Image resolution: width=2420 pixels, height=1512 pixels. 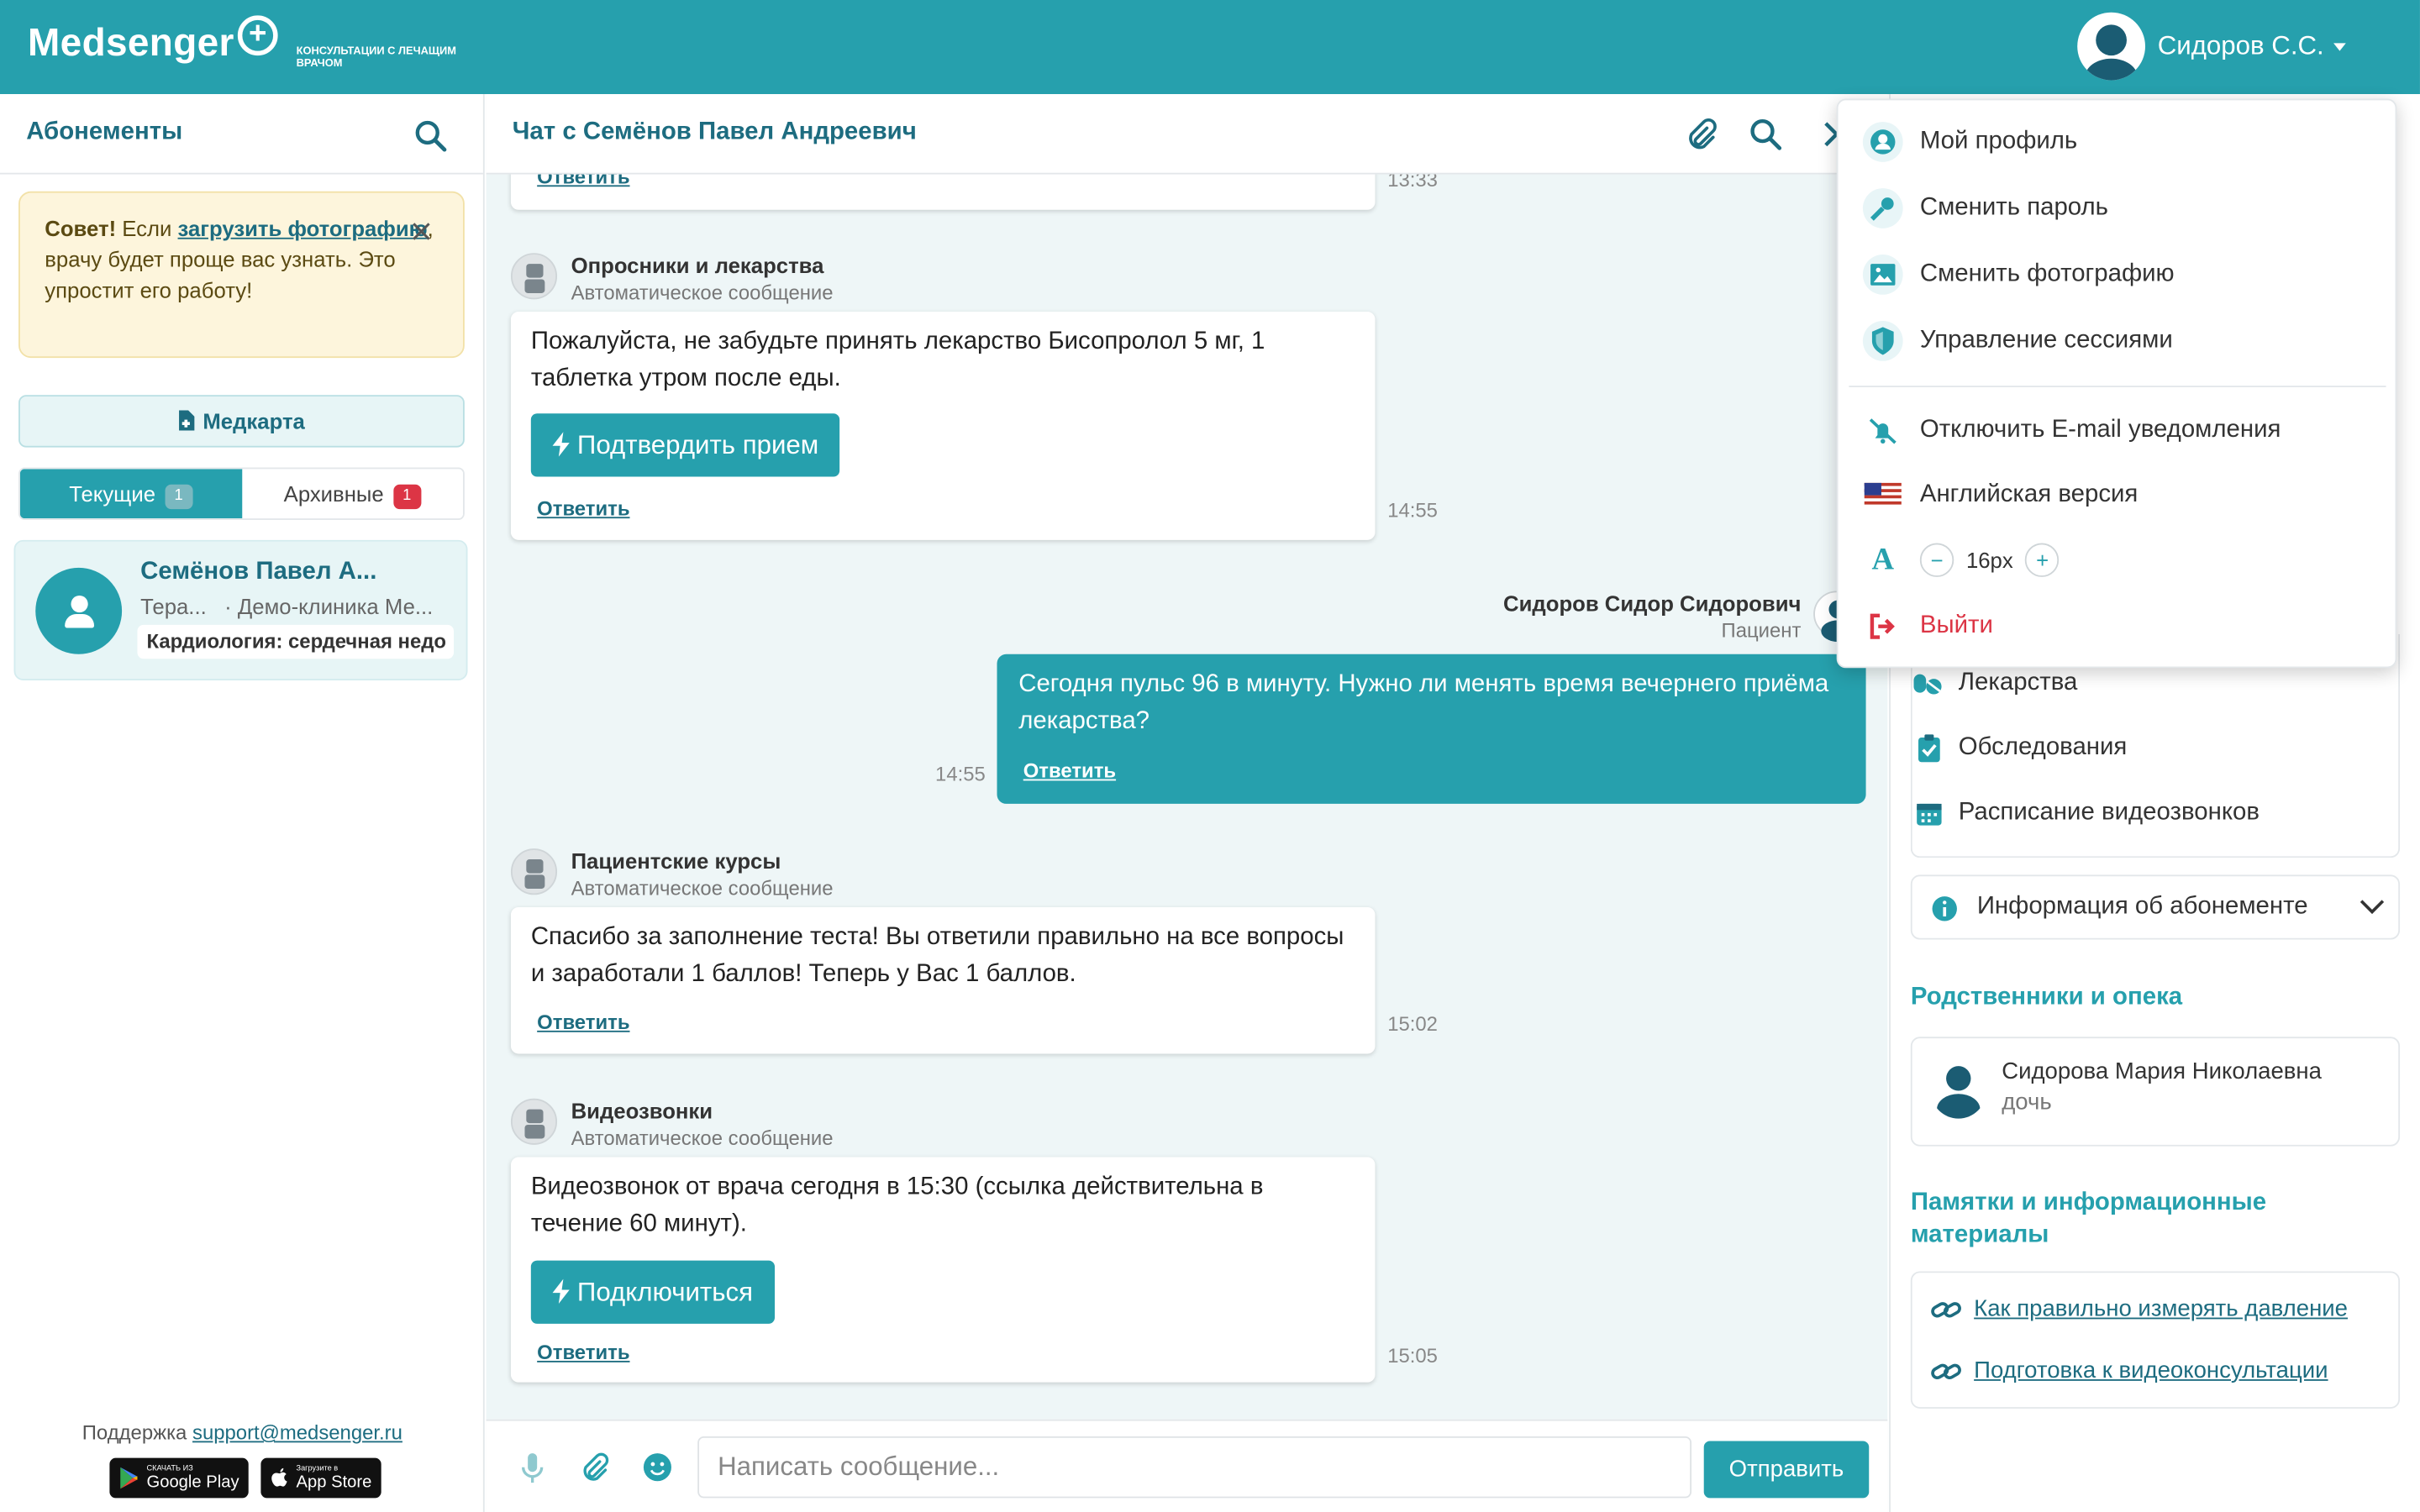 I want to click on tab-label: Архивные, so click(x=333, y=494).